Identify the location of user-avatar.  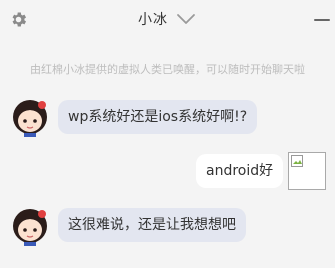
(307, 171).